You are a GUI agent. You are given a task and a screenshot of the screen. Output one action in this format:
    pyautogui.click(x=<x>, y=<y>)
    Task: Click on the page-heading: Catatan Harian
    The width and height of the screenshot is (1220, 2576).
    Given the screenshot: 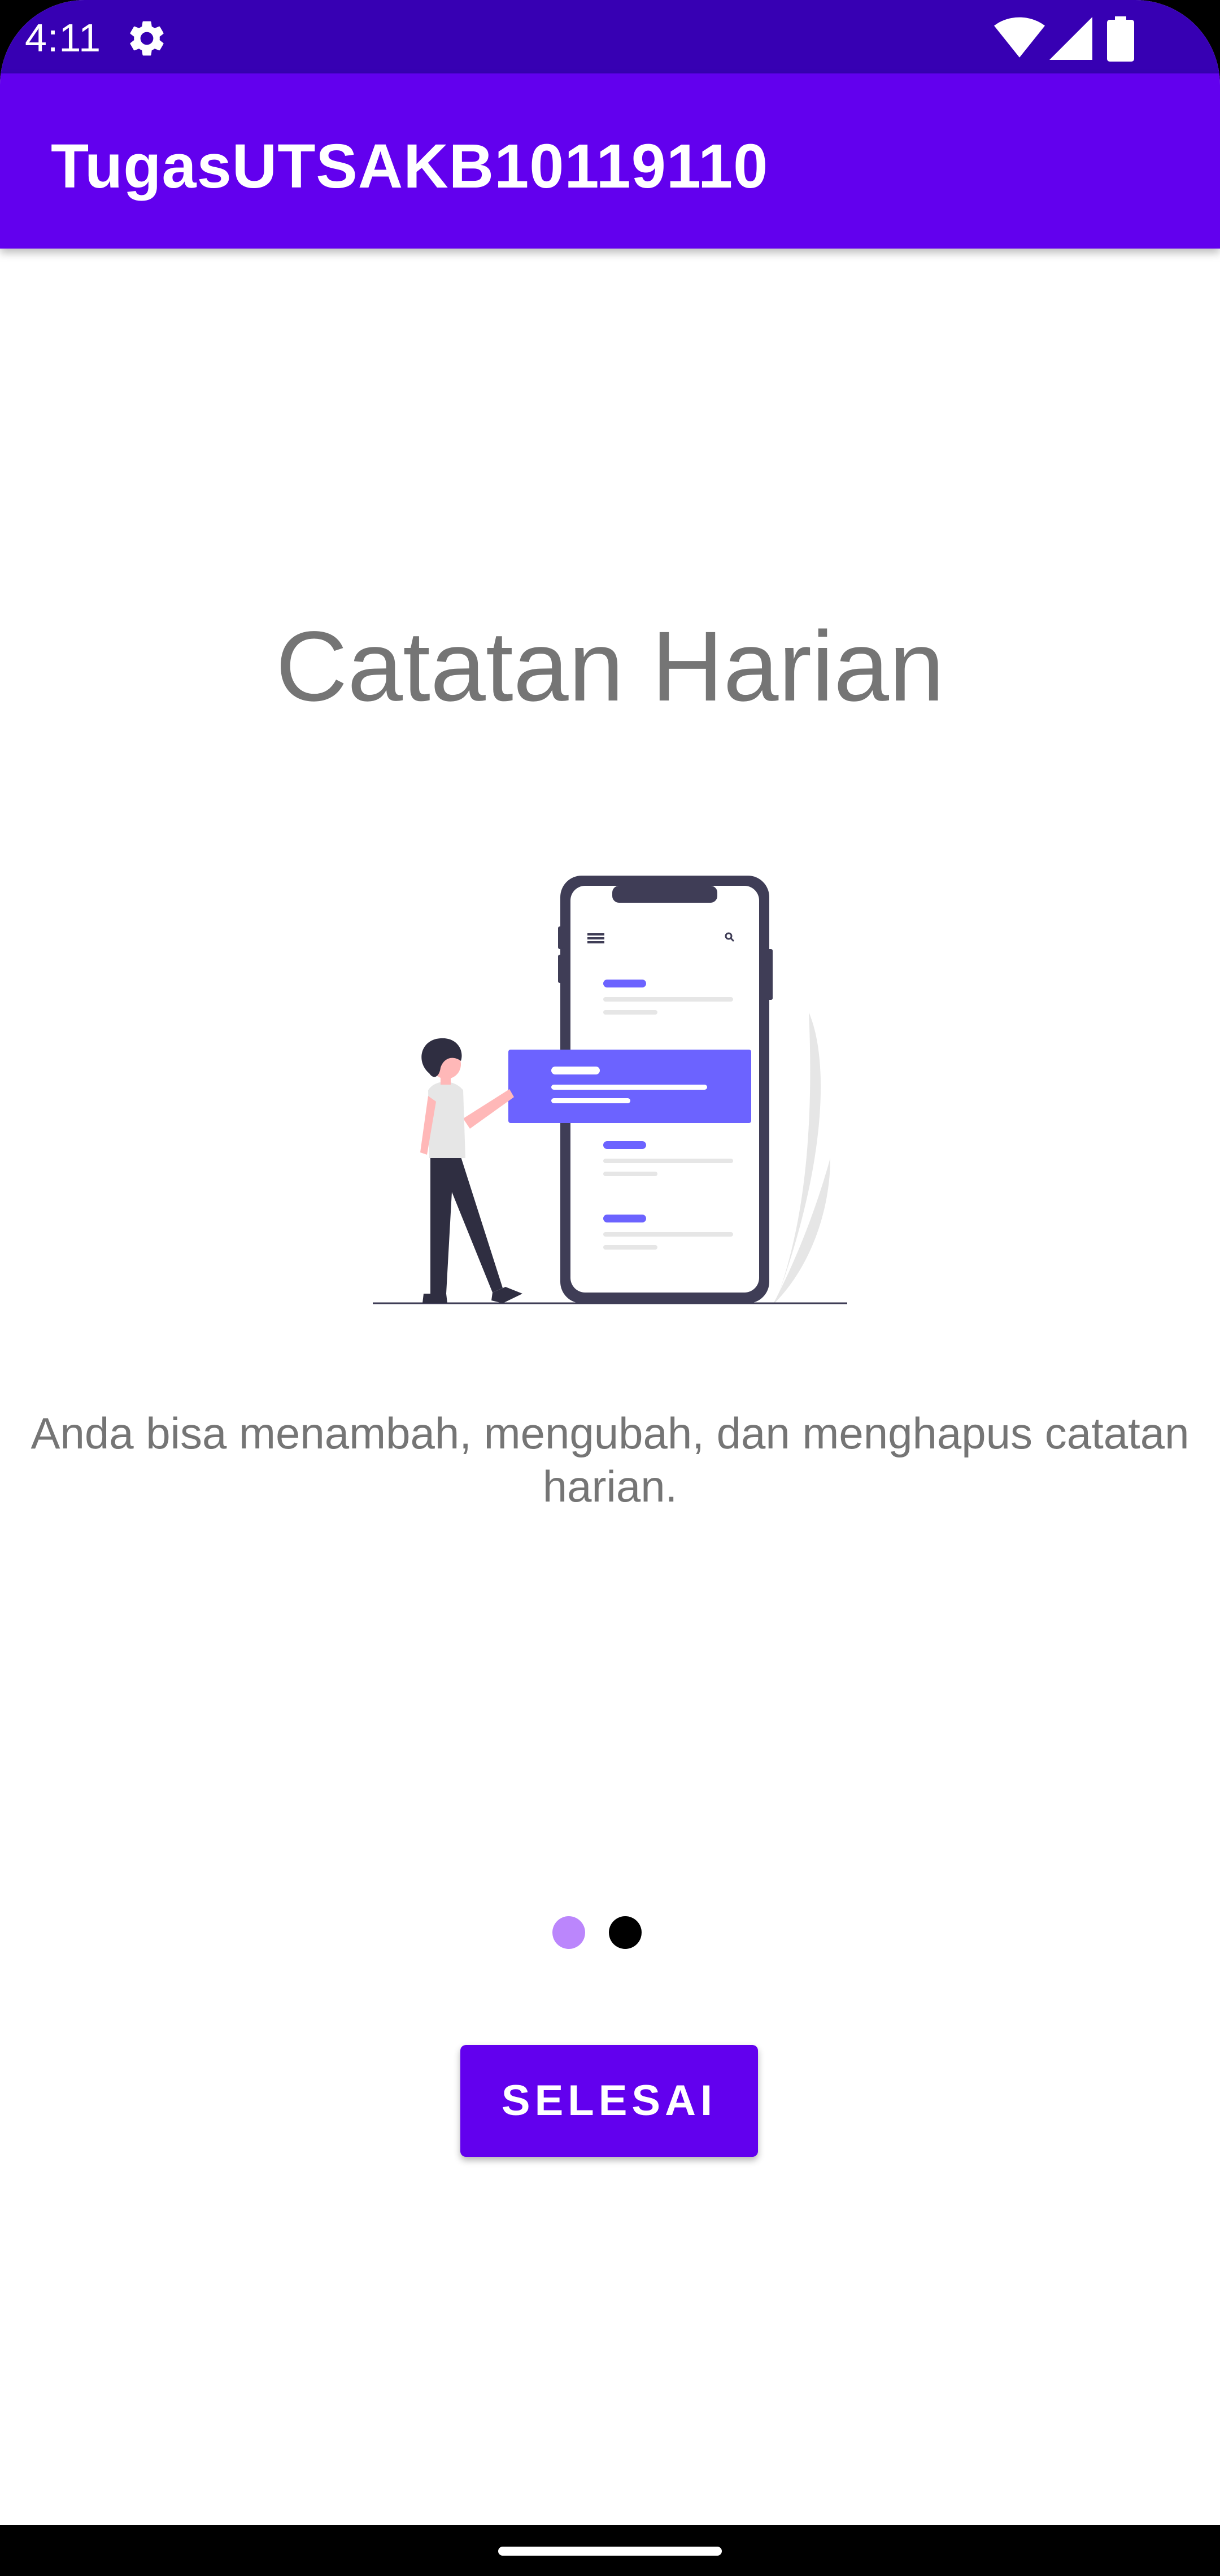 What is the action you would take?
    pyautogui.click(x=610, y=666)
    